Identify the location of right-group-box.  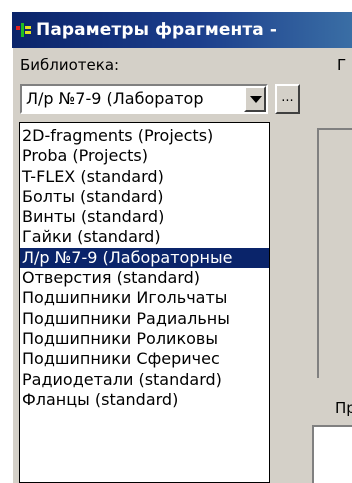
(334, 253).